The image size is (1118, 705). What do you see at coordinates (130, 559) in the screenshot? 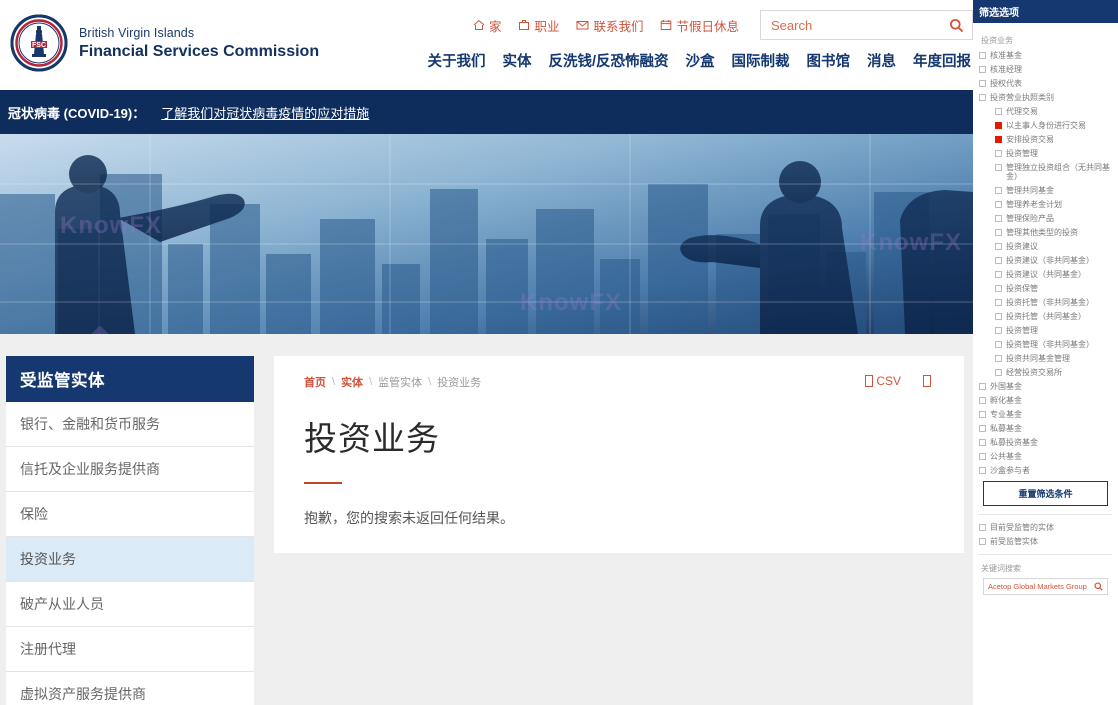
I see `sidebar-item-investment-business: 投资业务` at bounding box center [130, 559].